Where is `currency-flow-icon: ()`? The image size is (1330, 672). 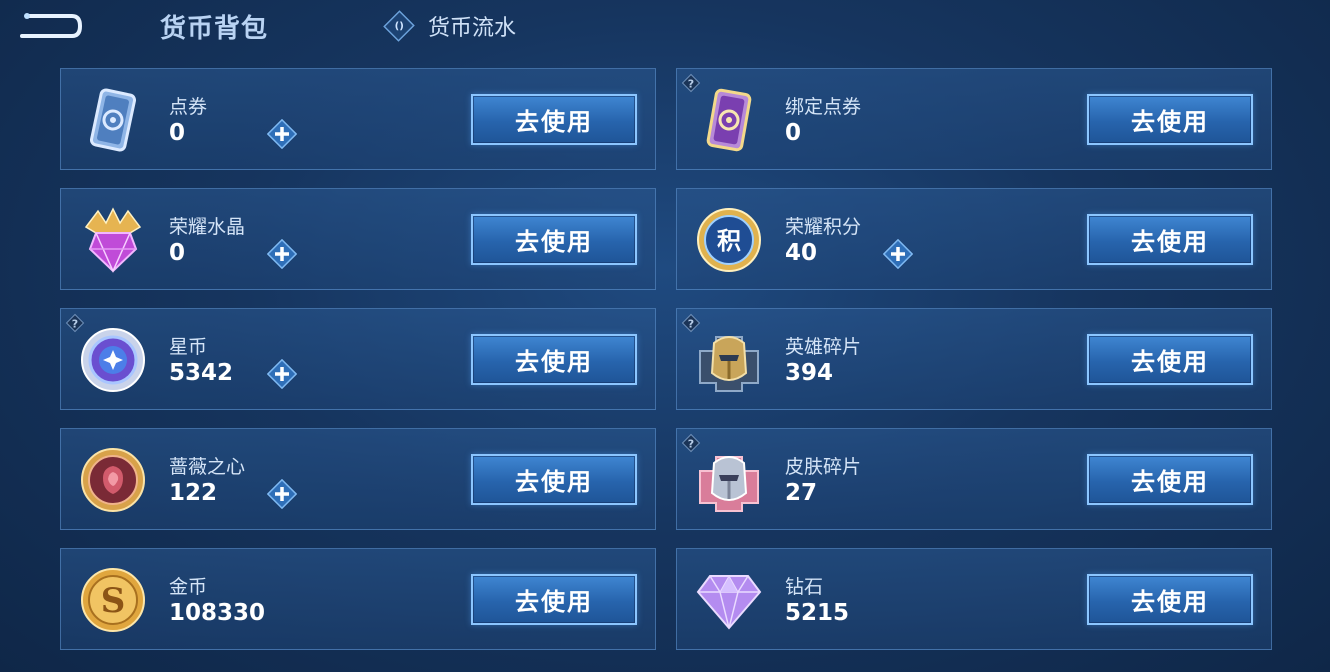 currency-flow-icon: () is located at coordinates (399, 26).